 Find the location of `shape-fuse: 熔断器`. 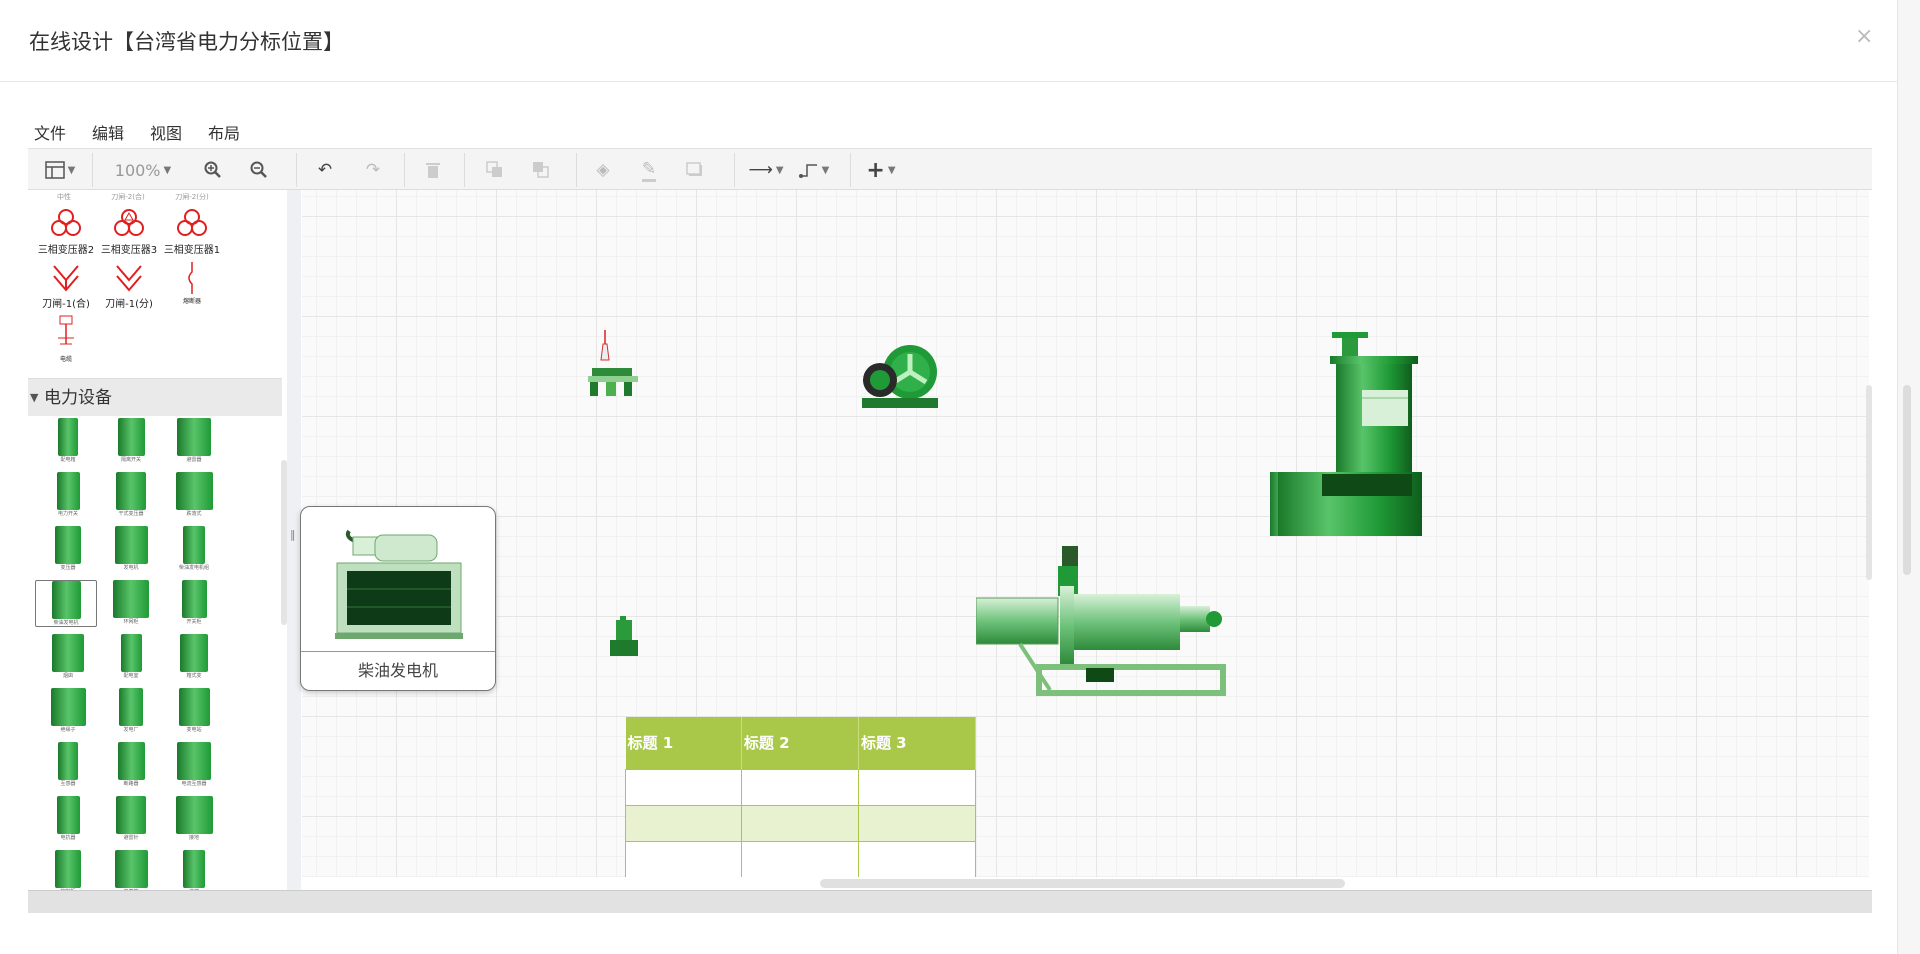

shape-fuse: 熔断器 is located at coordinates (192, 283).